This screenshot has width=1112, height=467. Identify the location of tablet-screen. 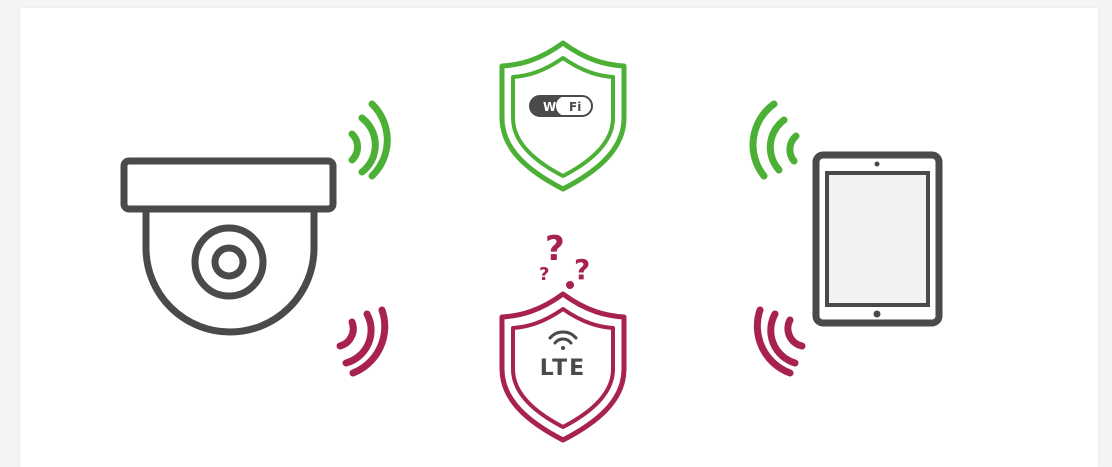
(877, 239).